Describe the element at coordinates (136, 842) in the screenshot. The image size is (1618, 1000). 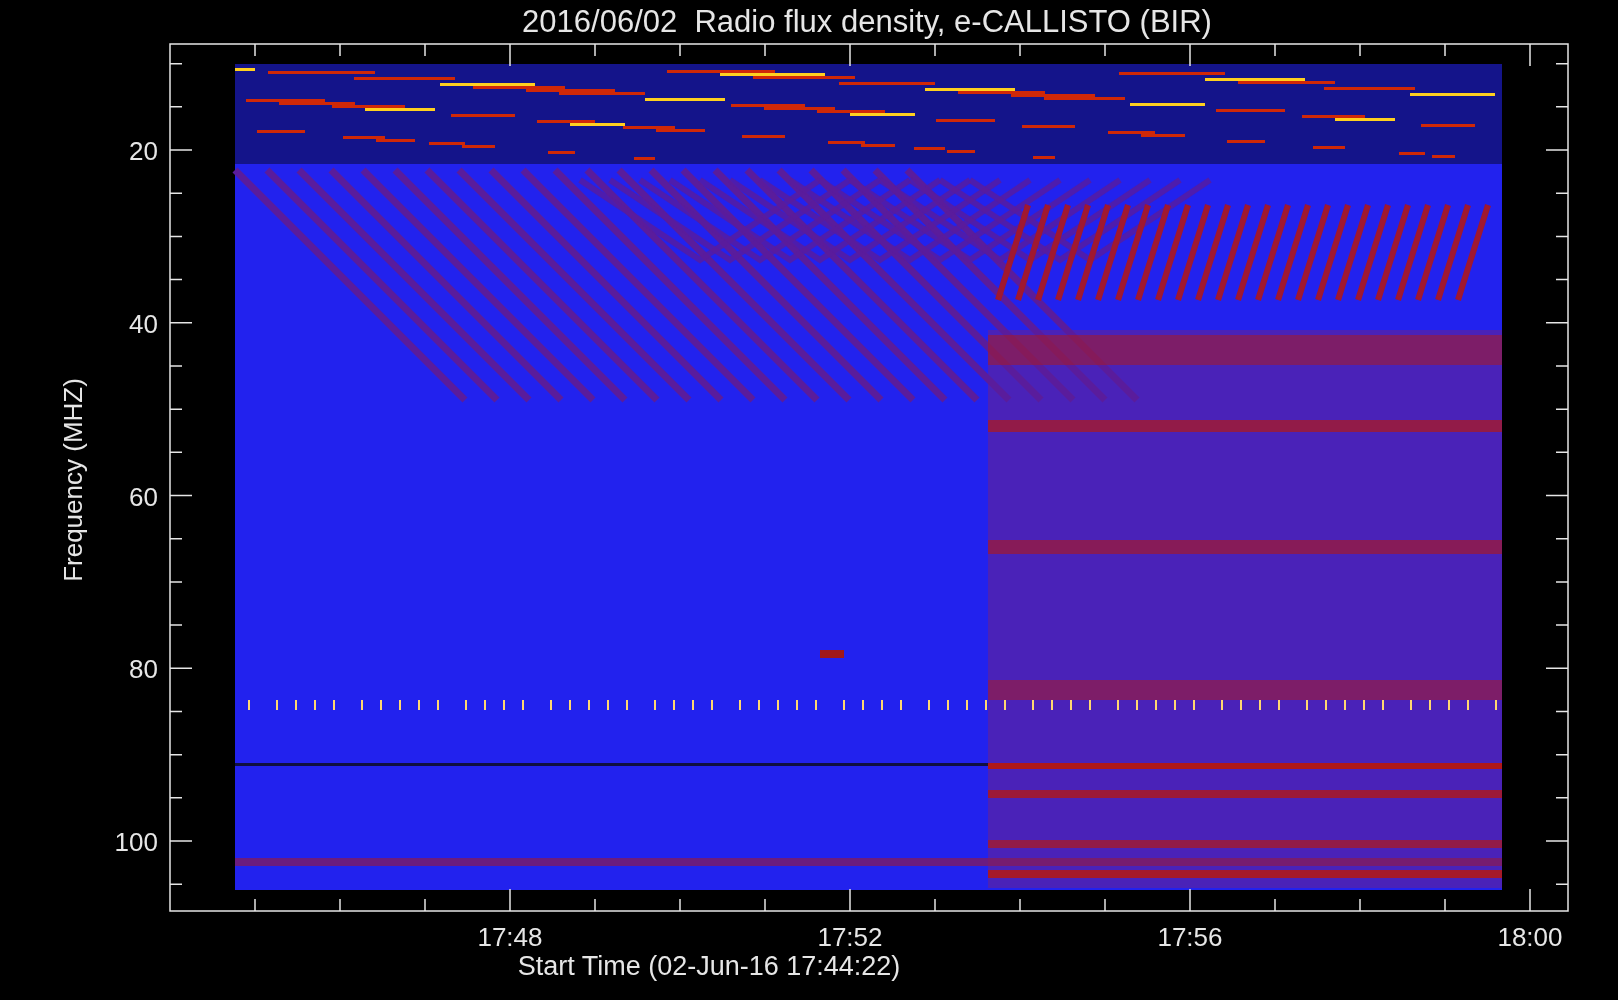
I see `y-tick-label: 100` at that location.